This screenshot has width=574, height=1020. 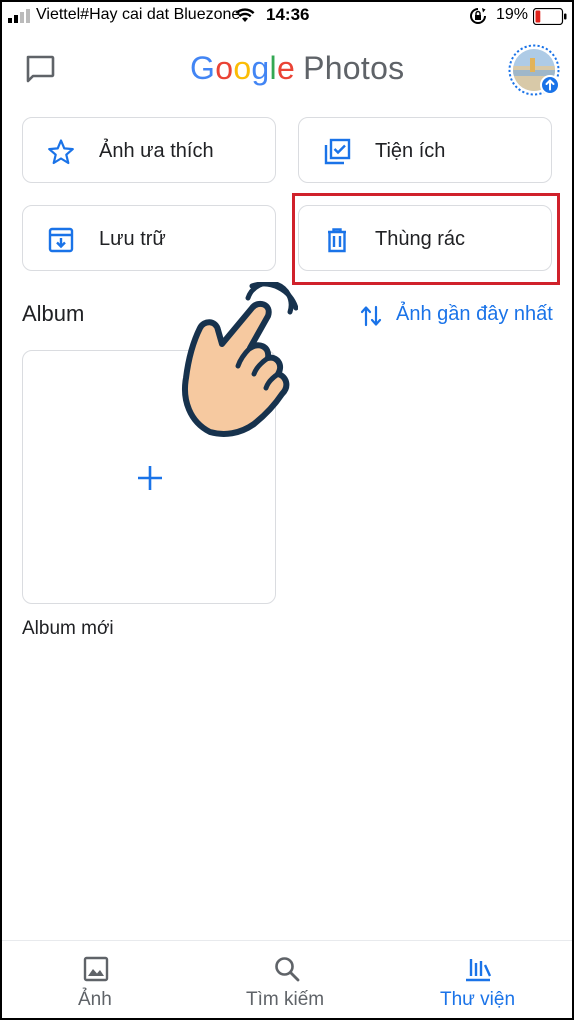 I want to click on nav-search-label: Tìm kiếm, so click(x=285, y=999).